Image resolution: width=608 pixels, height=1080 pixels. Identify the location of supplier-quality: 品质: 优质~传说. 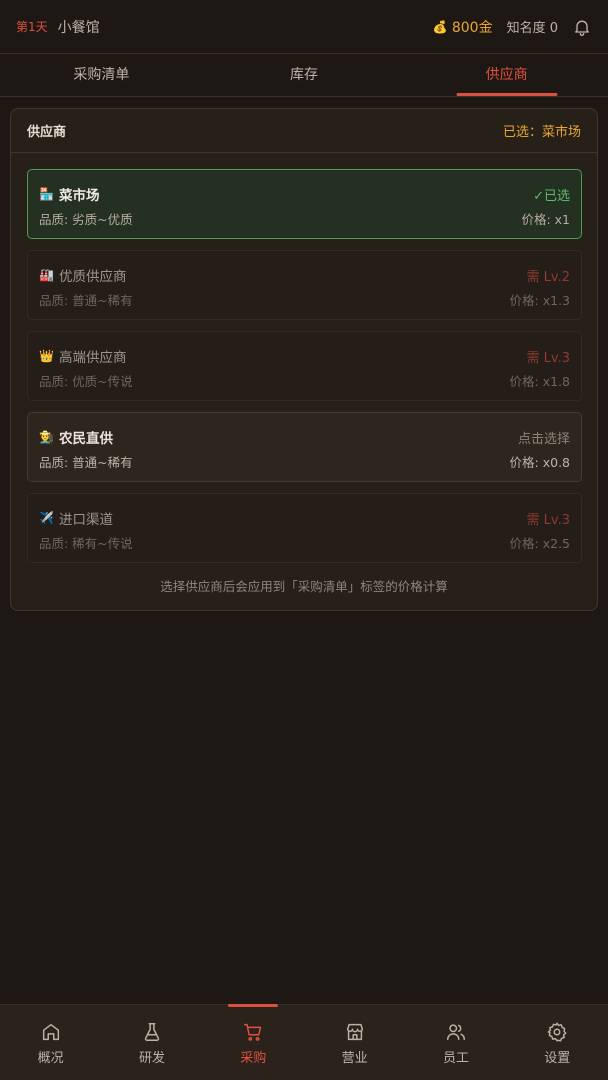
(86, 381).